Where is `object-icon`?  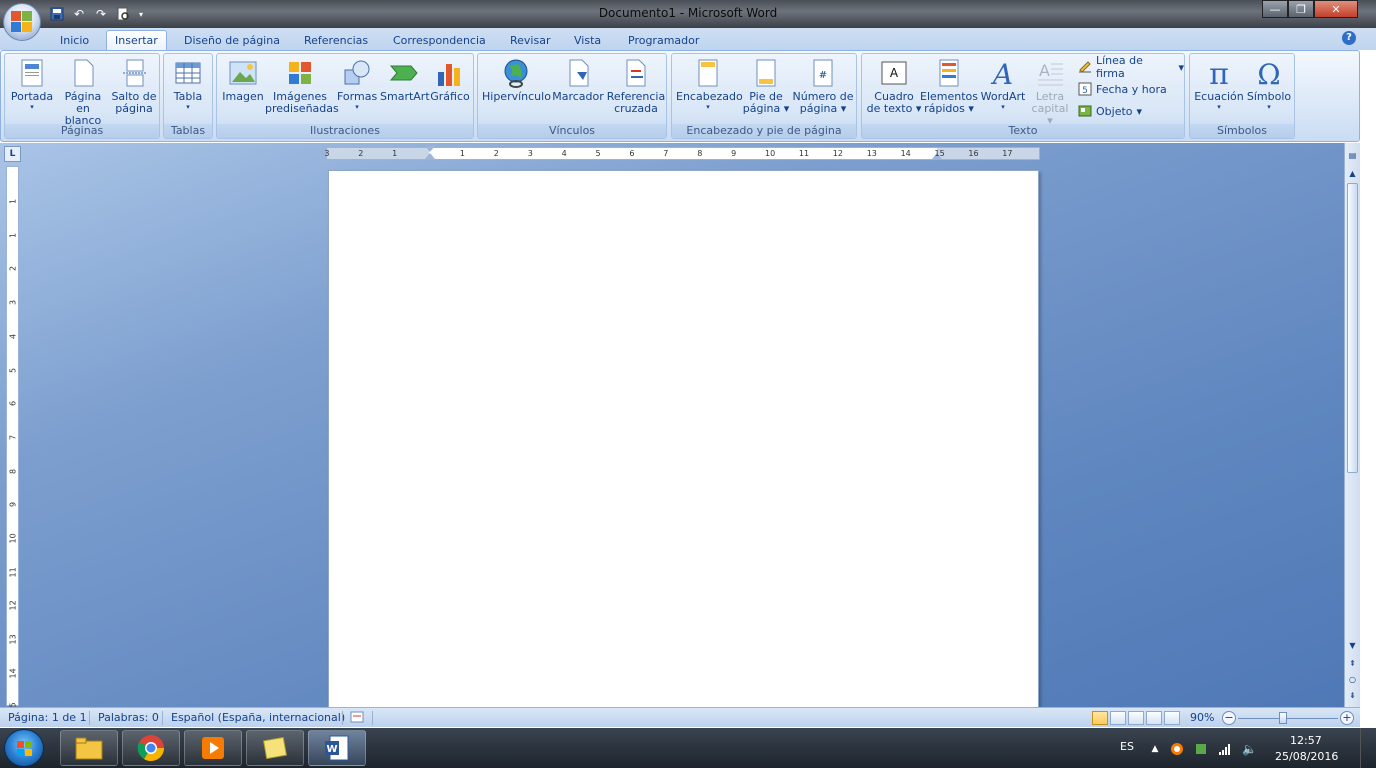 object-icon is located at coordinates (1085, 111).